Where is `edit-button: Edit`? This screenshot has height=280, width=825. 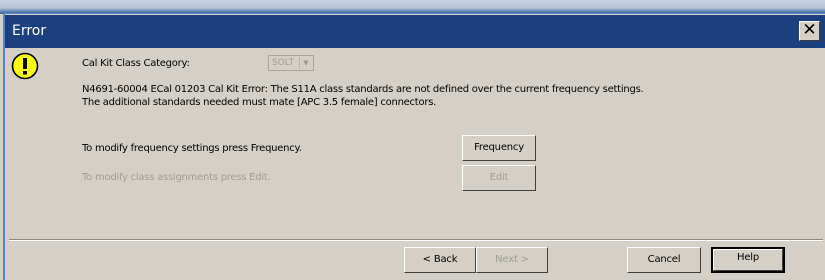 edit-button: Edit is located at coordinates (499, 178).